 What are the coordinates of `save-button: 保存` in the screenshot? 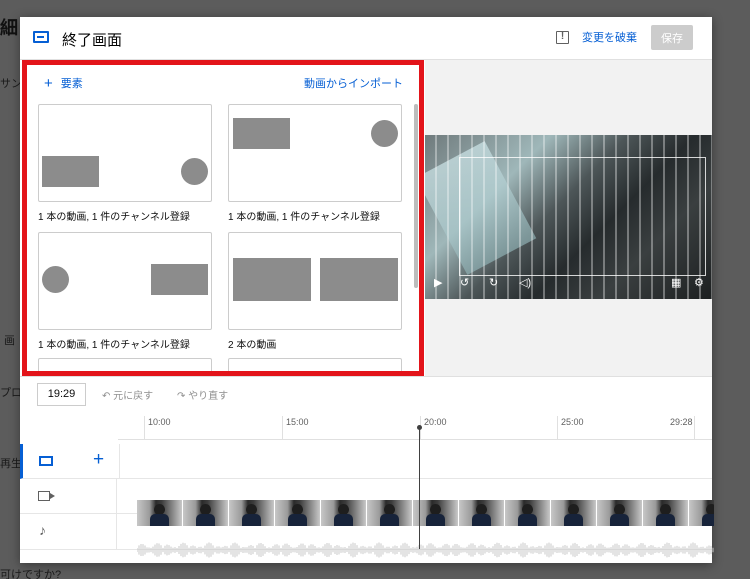 It's located at (672, 37).